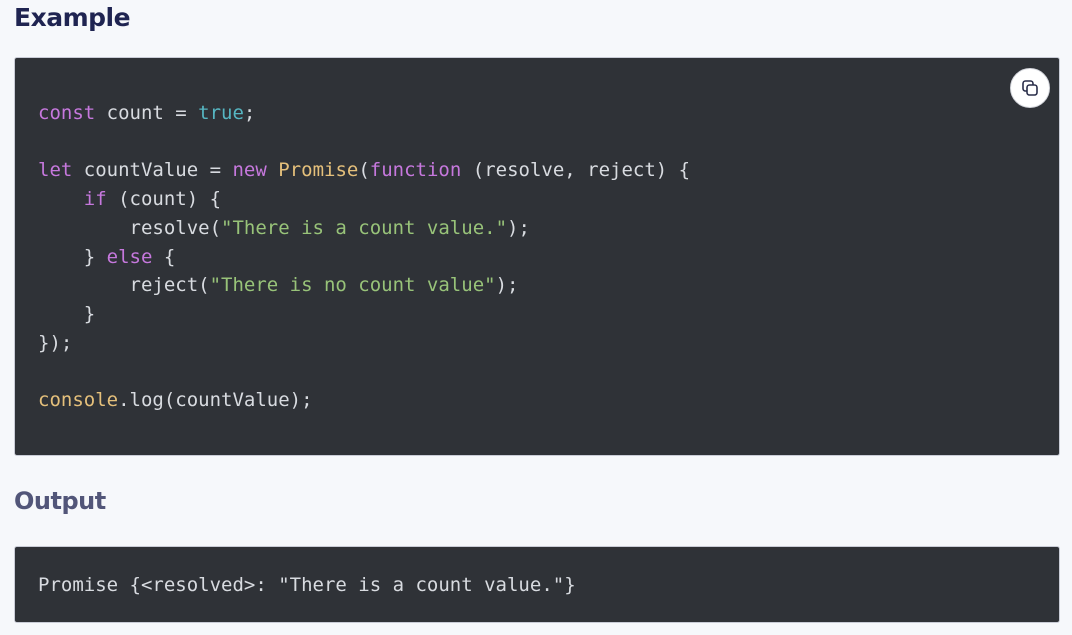 This screenshot has height=635, width=1072. What do you see at coordinates (72, 17) in the screenshot?
I see `example-heading: Example` at bounding box center [72, 17].